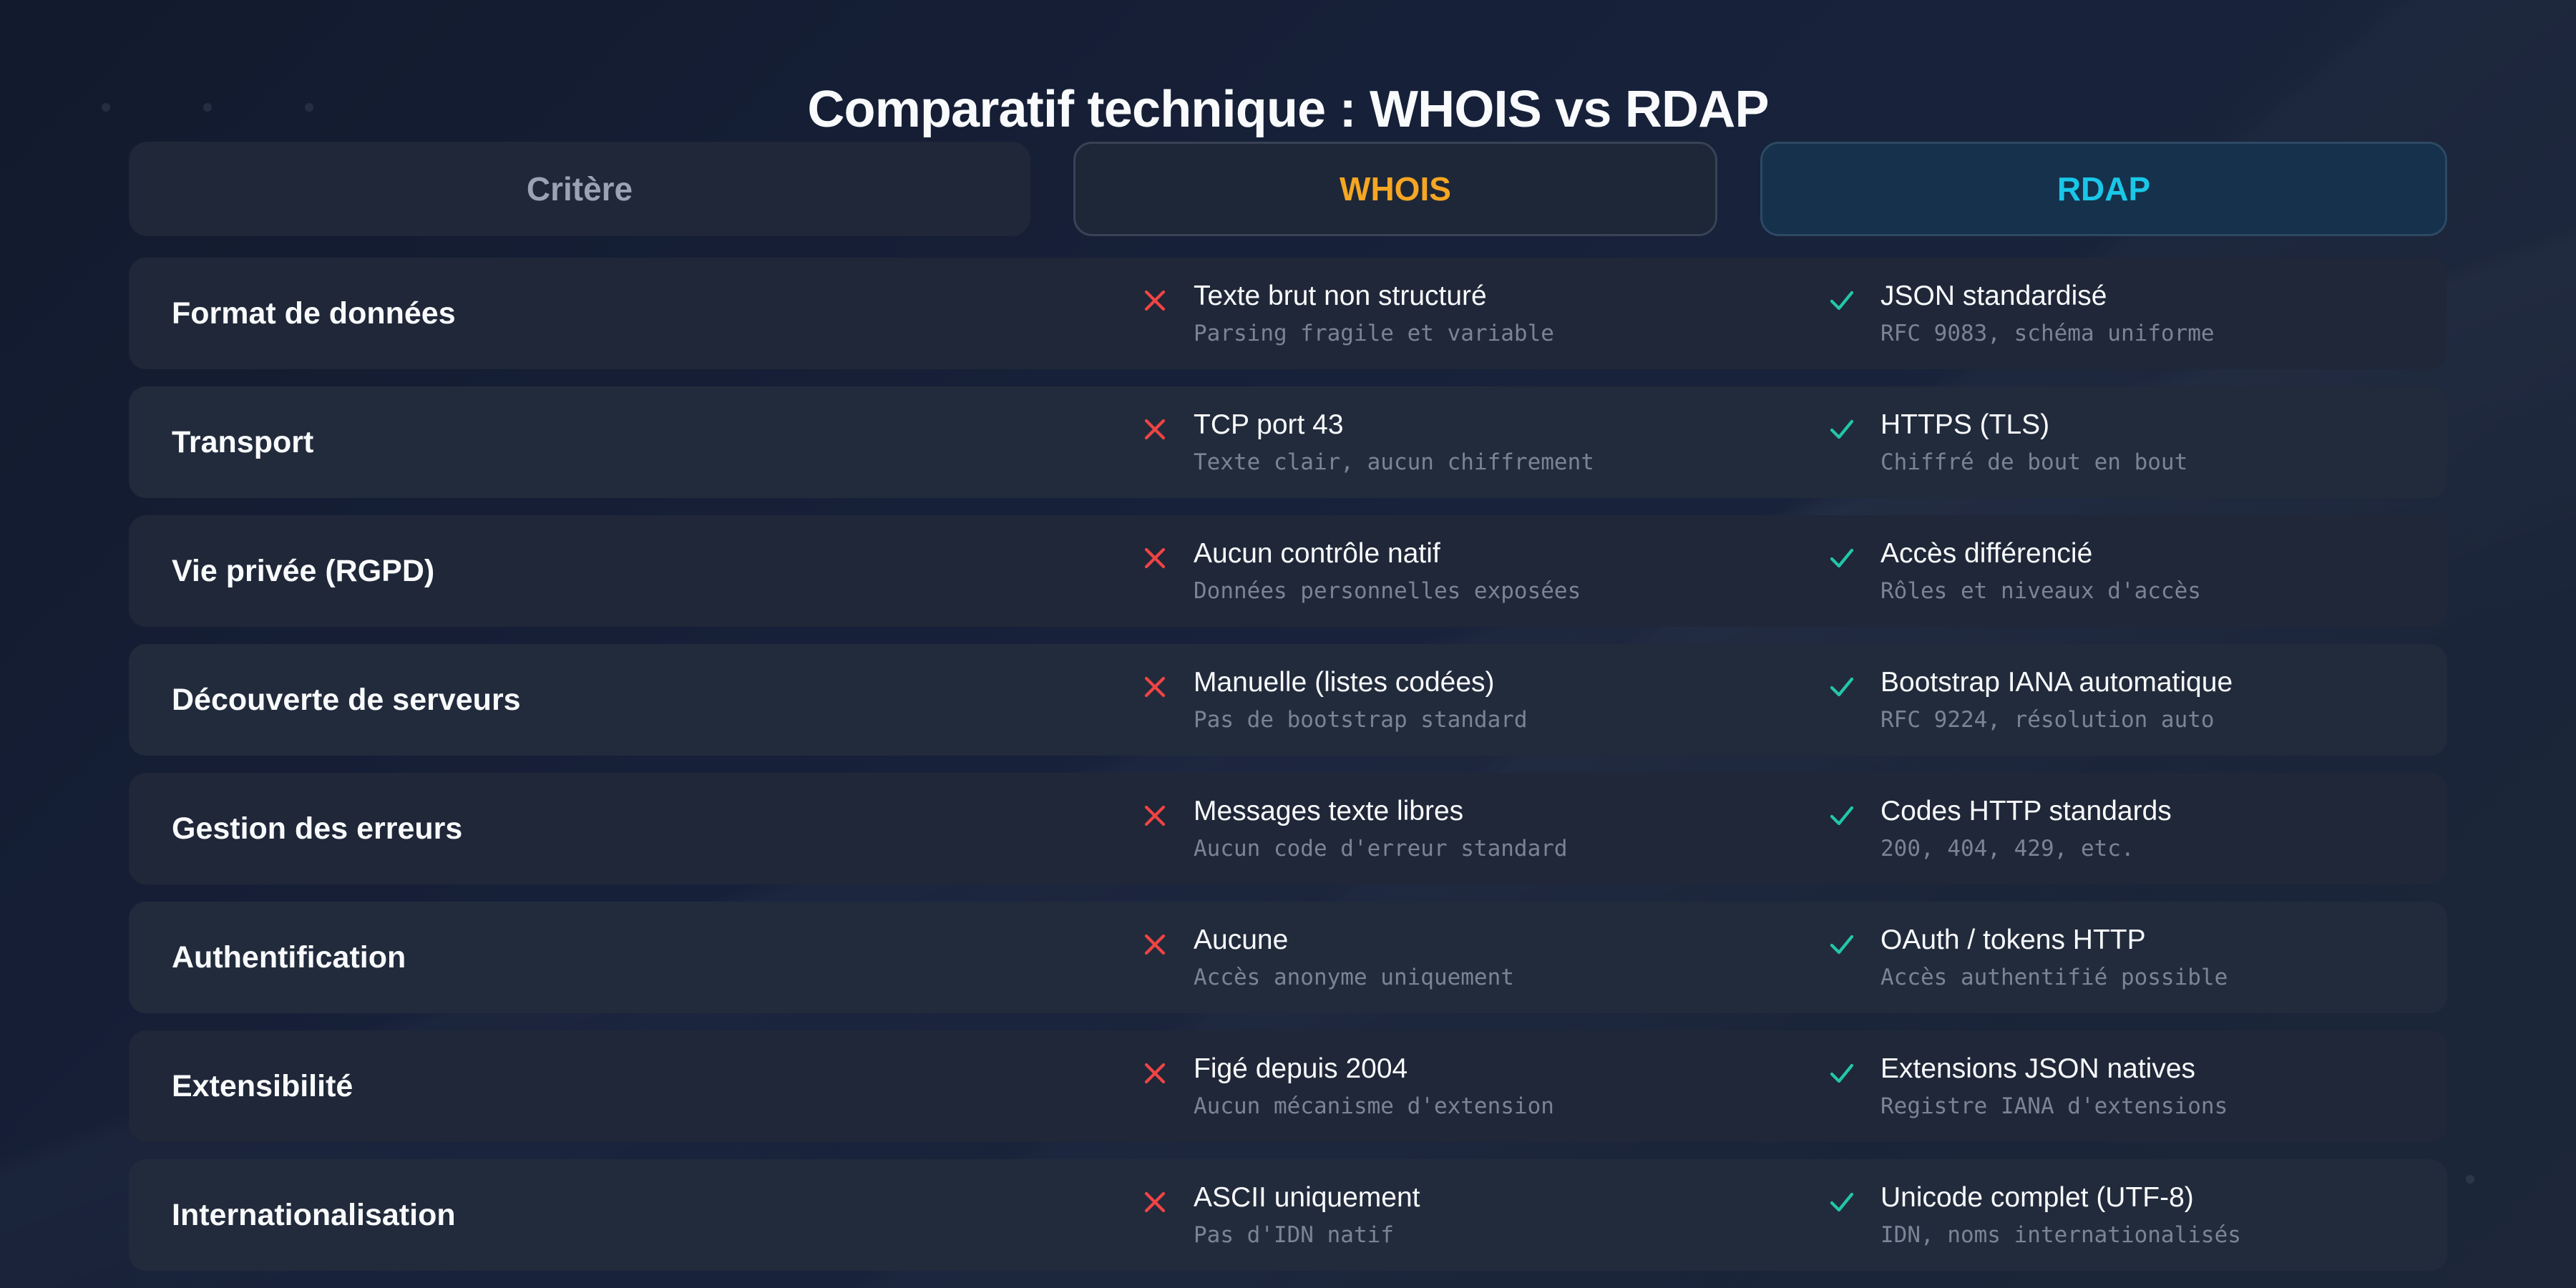 The image size is (2576, 1288). I want to click on page-title: Comparatif technique : WHOIS vs RDAP, so click(1288, 110).